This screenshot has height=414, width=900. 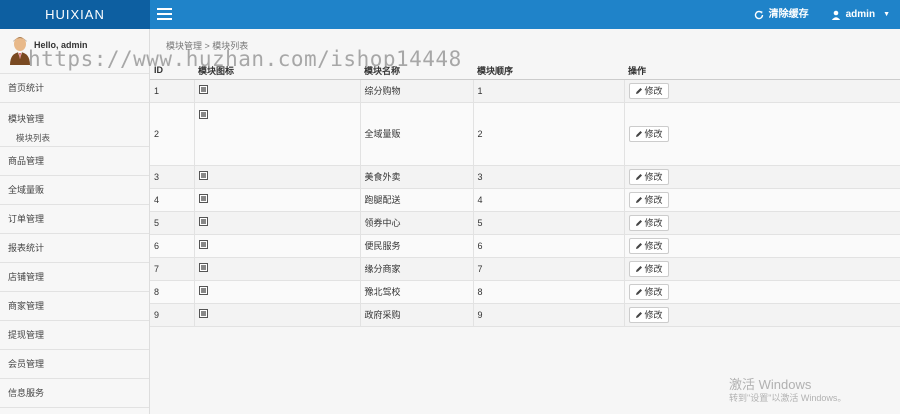 I want to click on clear-cache-label: 清除缓存, so click(x=788, y=14).